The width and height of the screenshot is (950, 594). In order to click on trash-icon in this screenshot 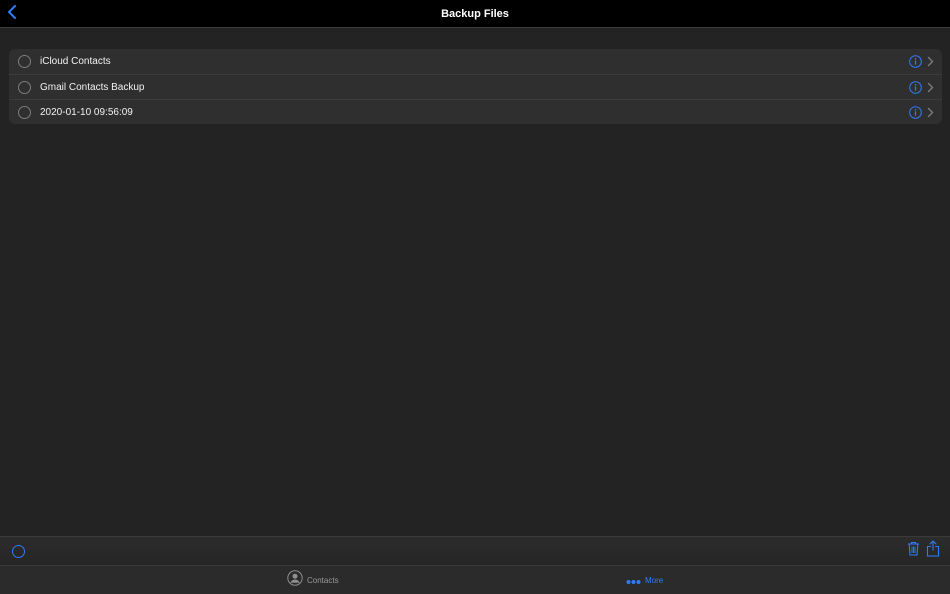, I will do `click(913, 551)`.